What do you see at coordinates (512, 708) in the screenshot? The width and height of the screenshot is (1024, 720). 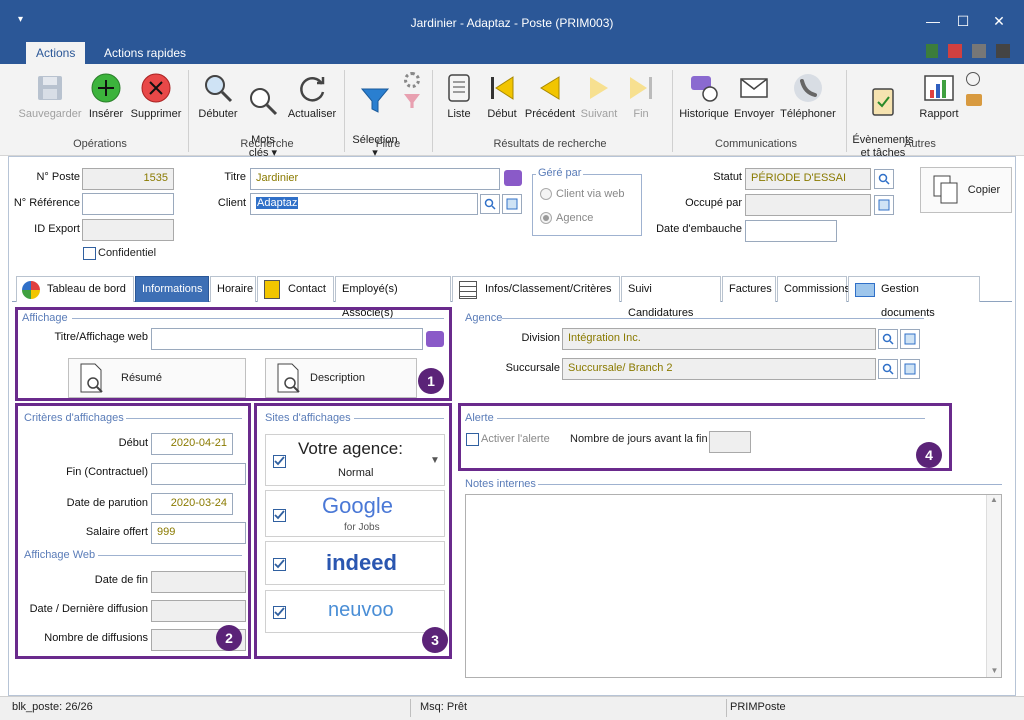 I see `status-bar: blk_poste: 26/26 Msq: Prêt PRIMPoste` at bounding box center [512, 708].